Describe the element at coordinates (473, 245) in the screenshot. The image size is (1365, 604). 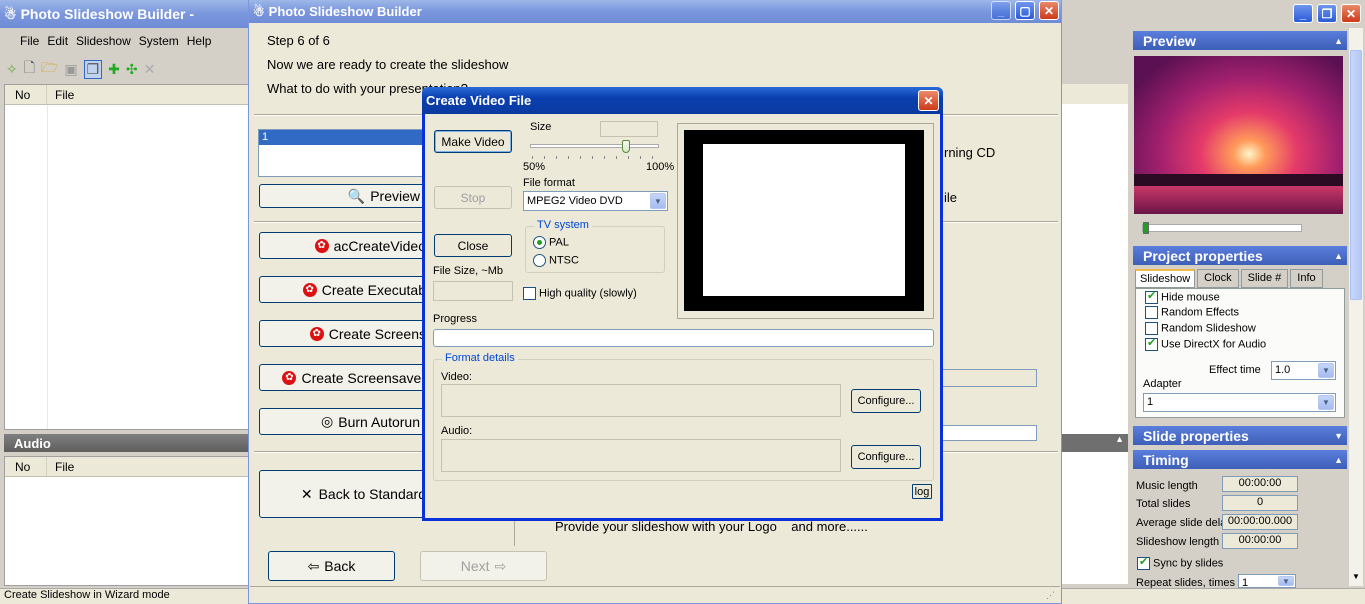
I see `dialog-close-text-button: Close` at that location.